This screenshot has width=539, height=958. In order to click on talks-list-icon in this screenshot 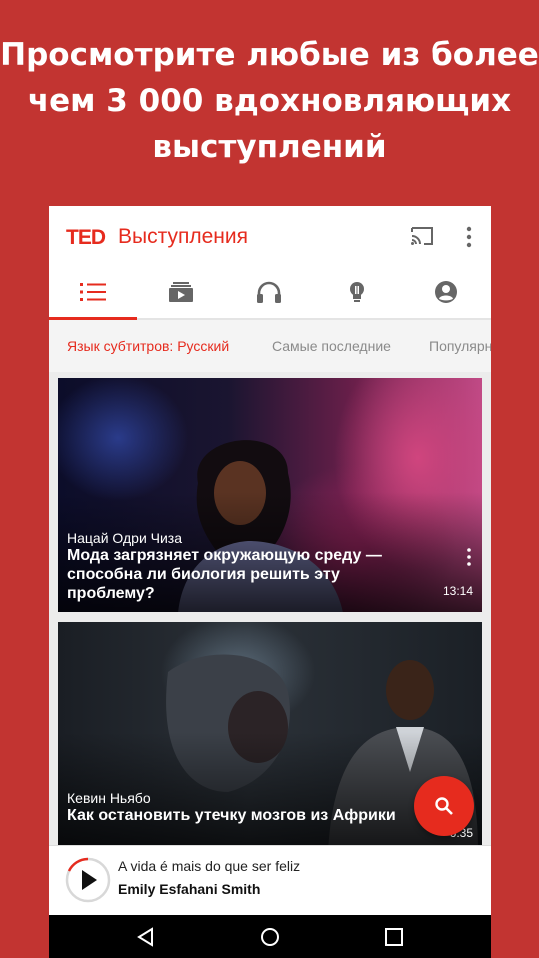, I will do `click(93, 292)`.